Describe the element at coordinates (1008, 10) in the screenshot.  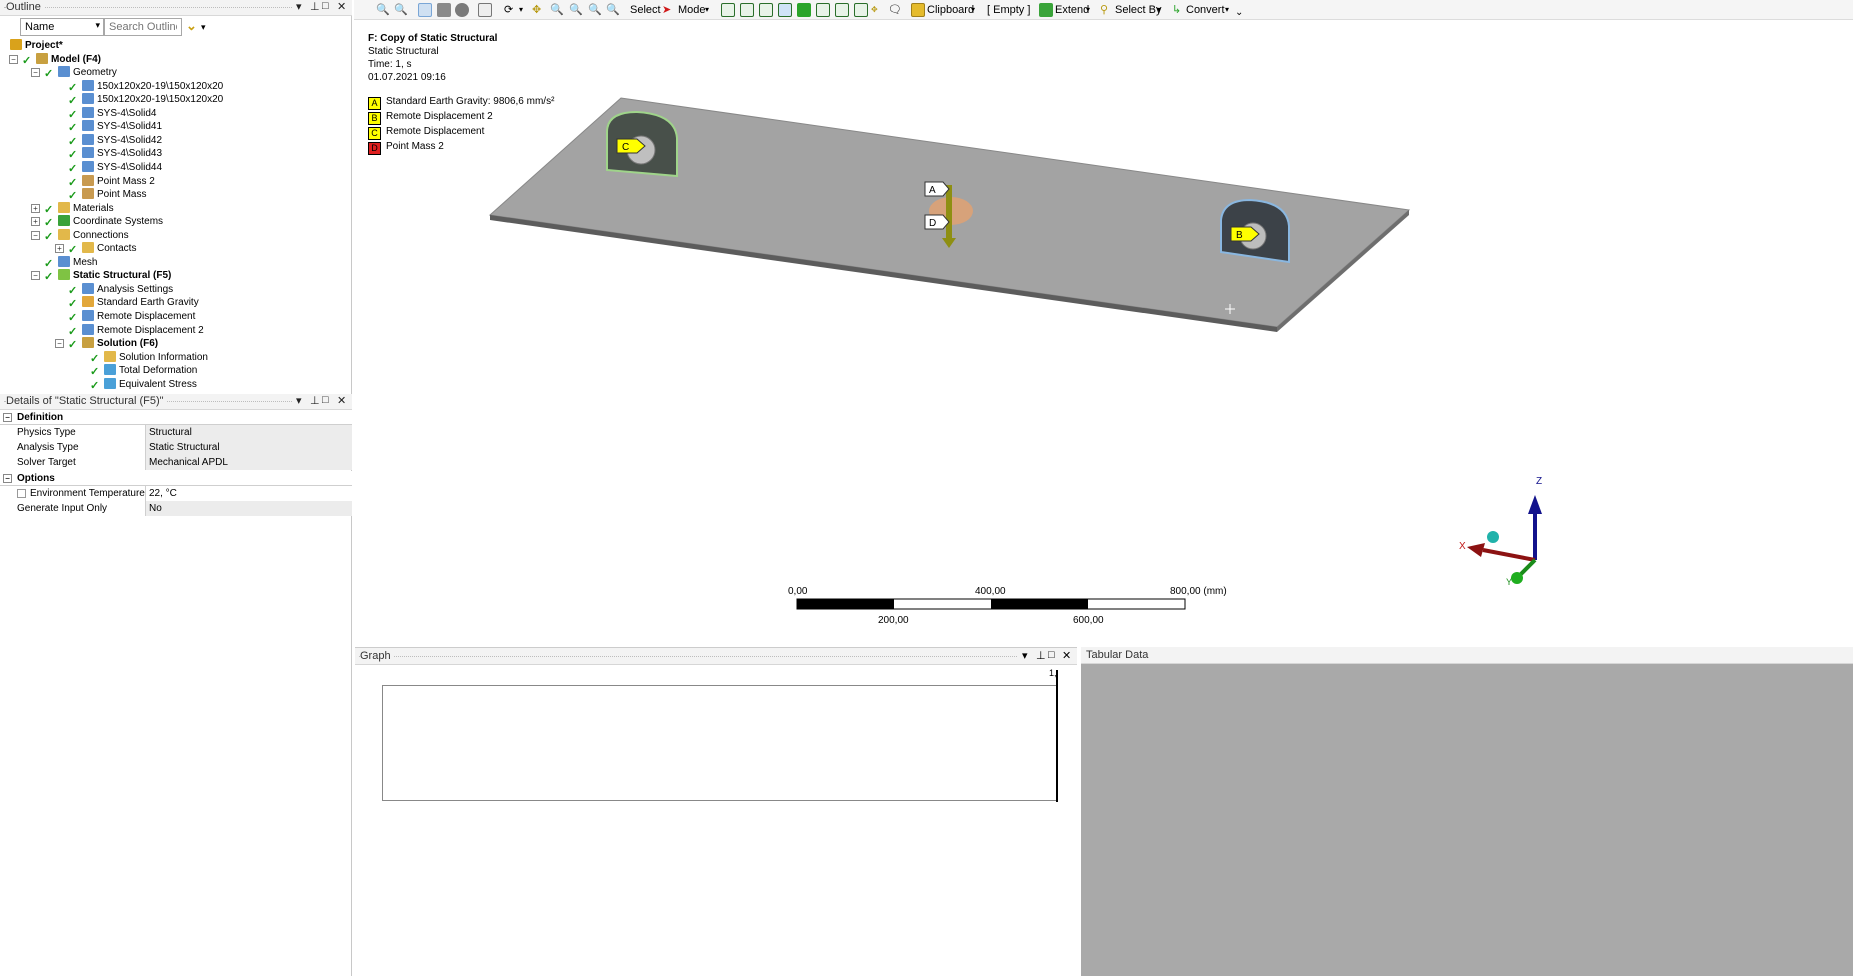
I see `clipboard-empty-label: [ Empty ]` at that location.